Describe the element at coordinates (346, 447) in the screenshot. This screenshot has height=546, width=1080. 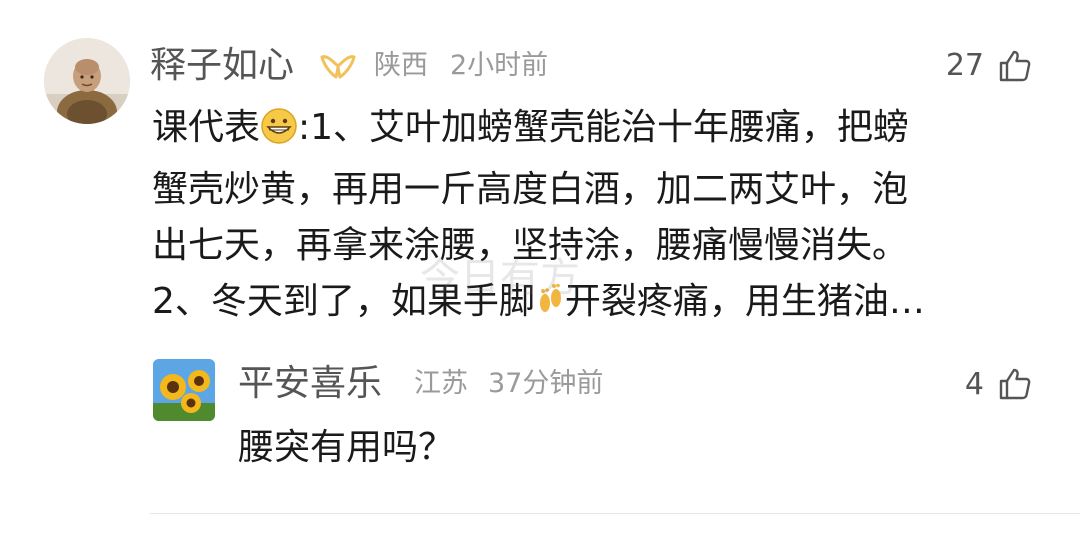
I see `comment-body: 腰突有用吗？` at that location.